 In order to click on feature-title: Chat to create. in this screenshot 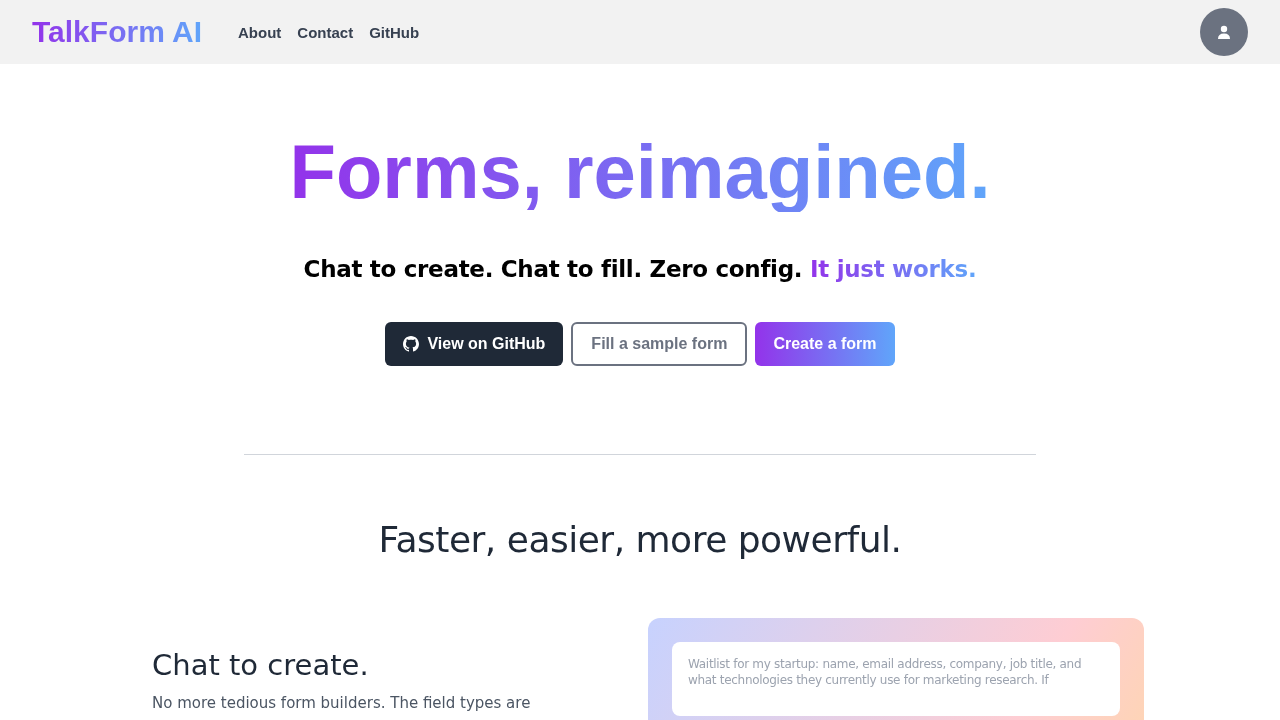, I will do `click(261, 664)`.